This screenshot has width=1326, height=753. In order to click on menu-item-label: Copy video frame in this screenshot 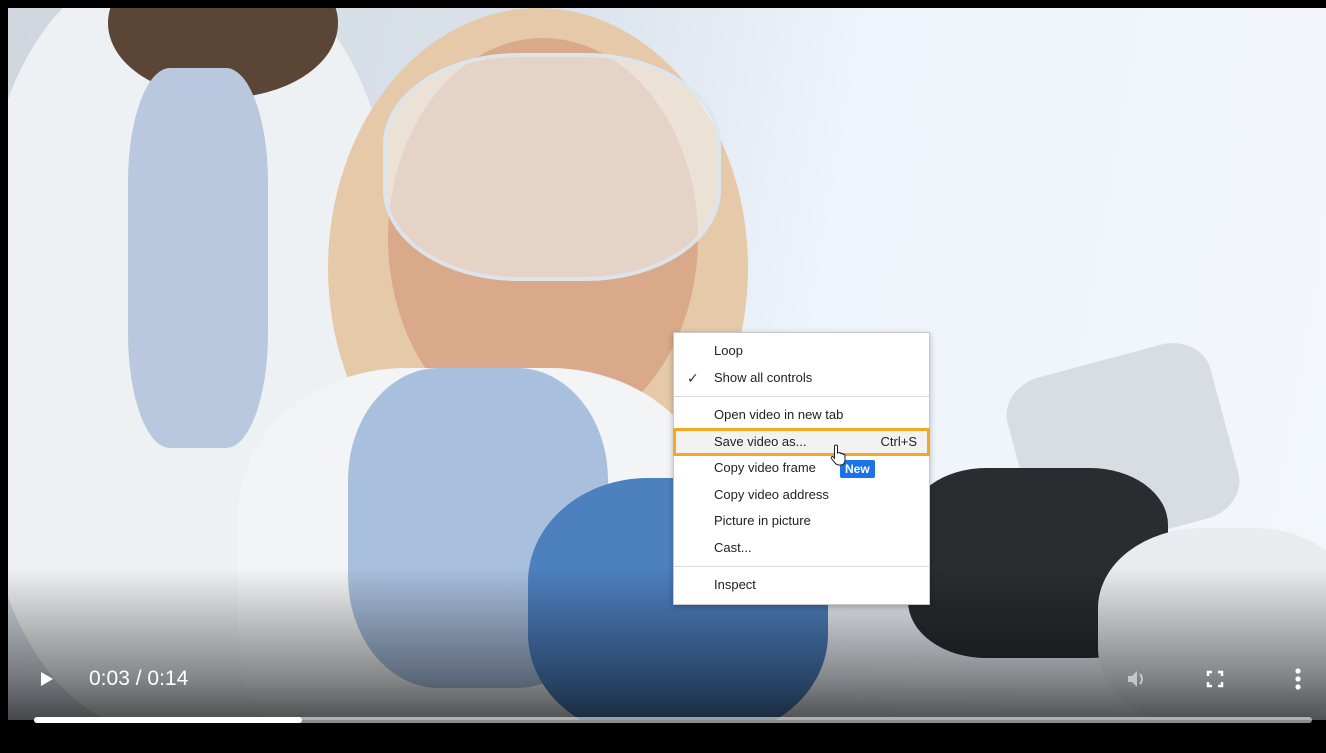, I will do `click(765, 467)`.